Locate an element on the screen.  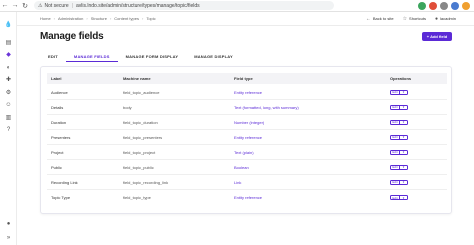
appearance-icon: ◐ is located at coordinates (8, 67).